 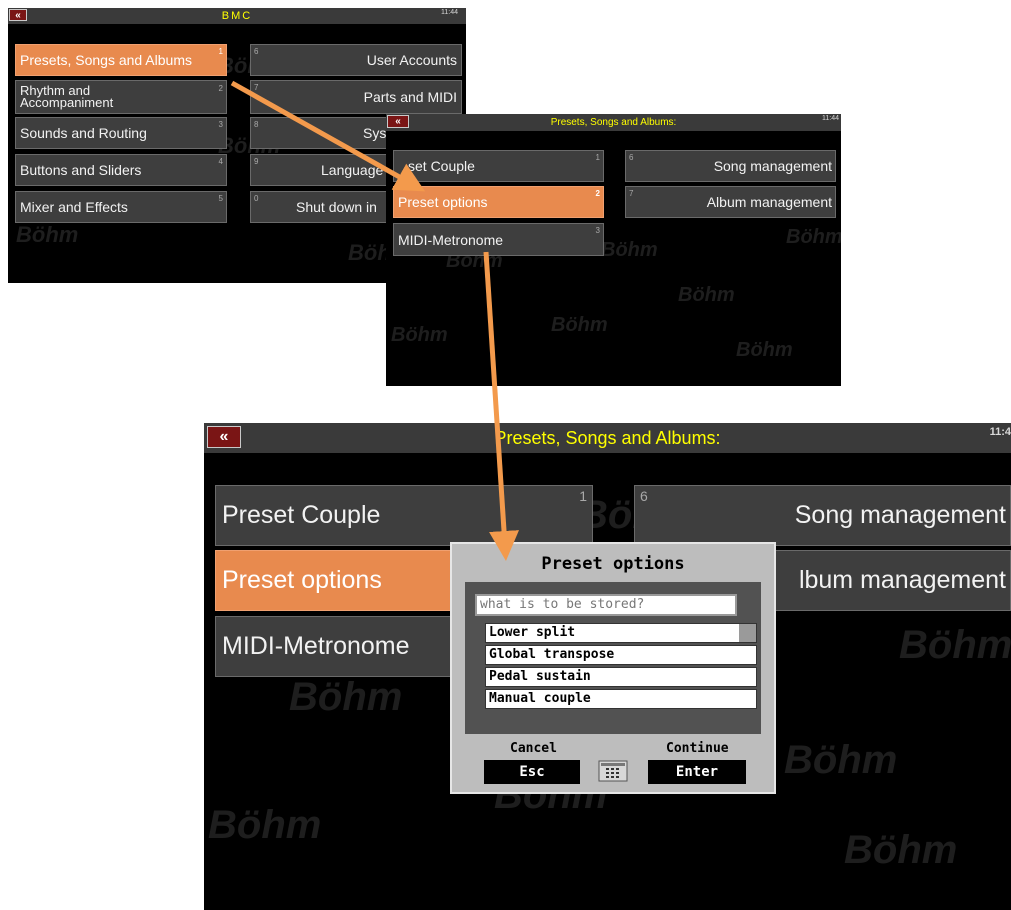 What do you see at coordinates (606, 605) in the screenshot?
I see `store-selection-field: what is to be stored?` at bounding box center [606, 605].